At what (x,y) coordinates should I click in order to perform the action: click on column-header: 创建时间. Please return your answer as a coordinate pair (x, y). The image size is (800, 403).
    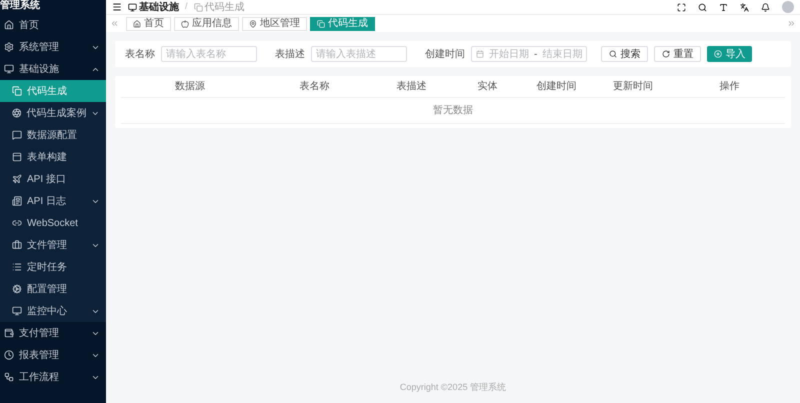
    Looking at the image, I should click on (557, 87).